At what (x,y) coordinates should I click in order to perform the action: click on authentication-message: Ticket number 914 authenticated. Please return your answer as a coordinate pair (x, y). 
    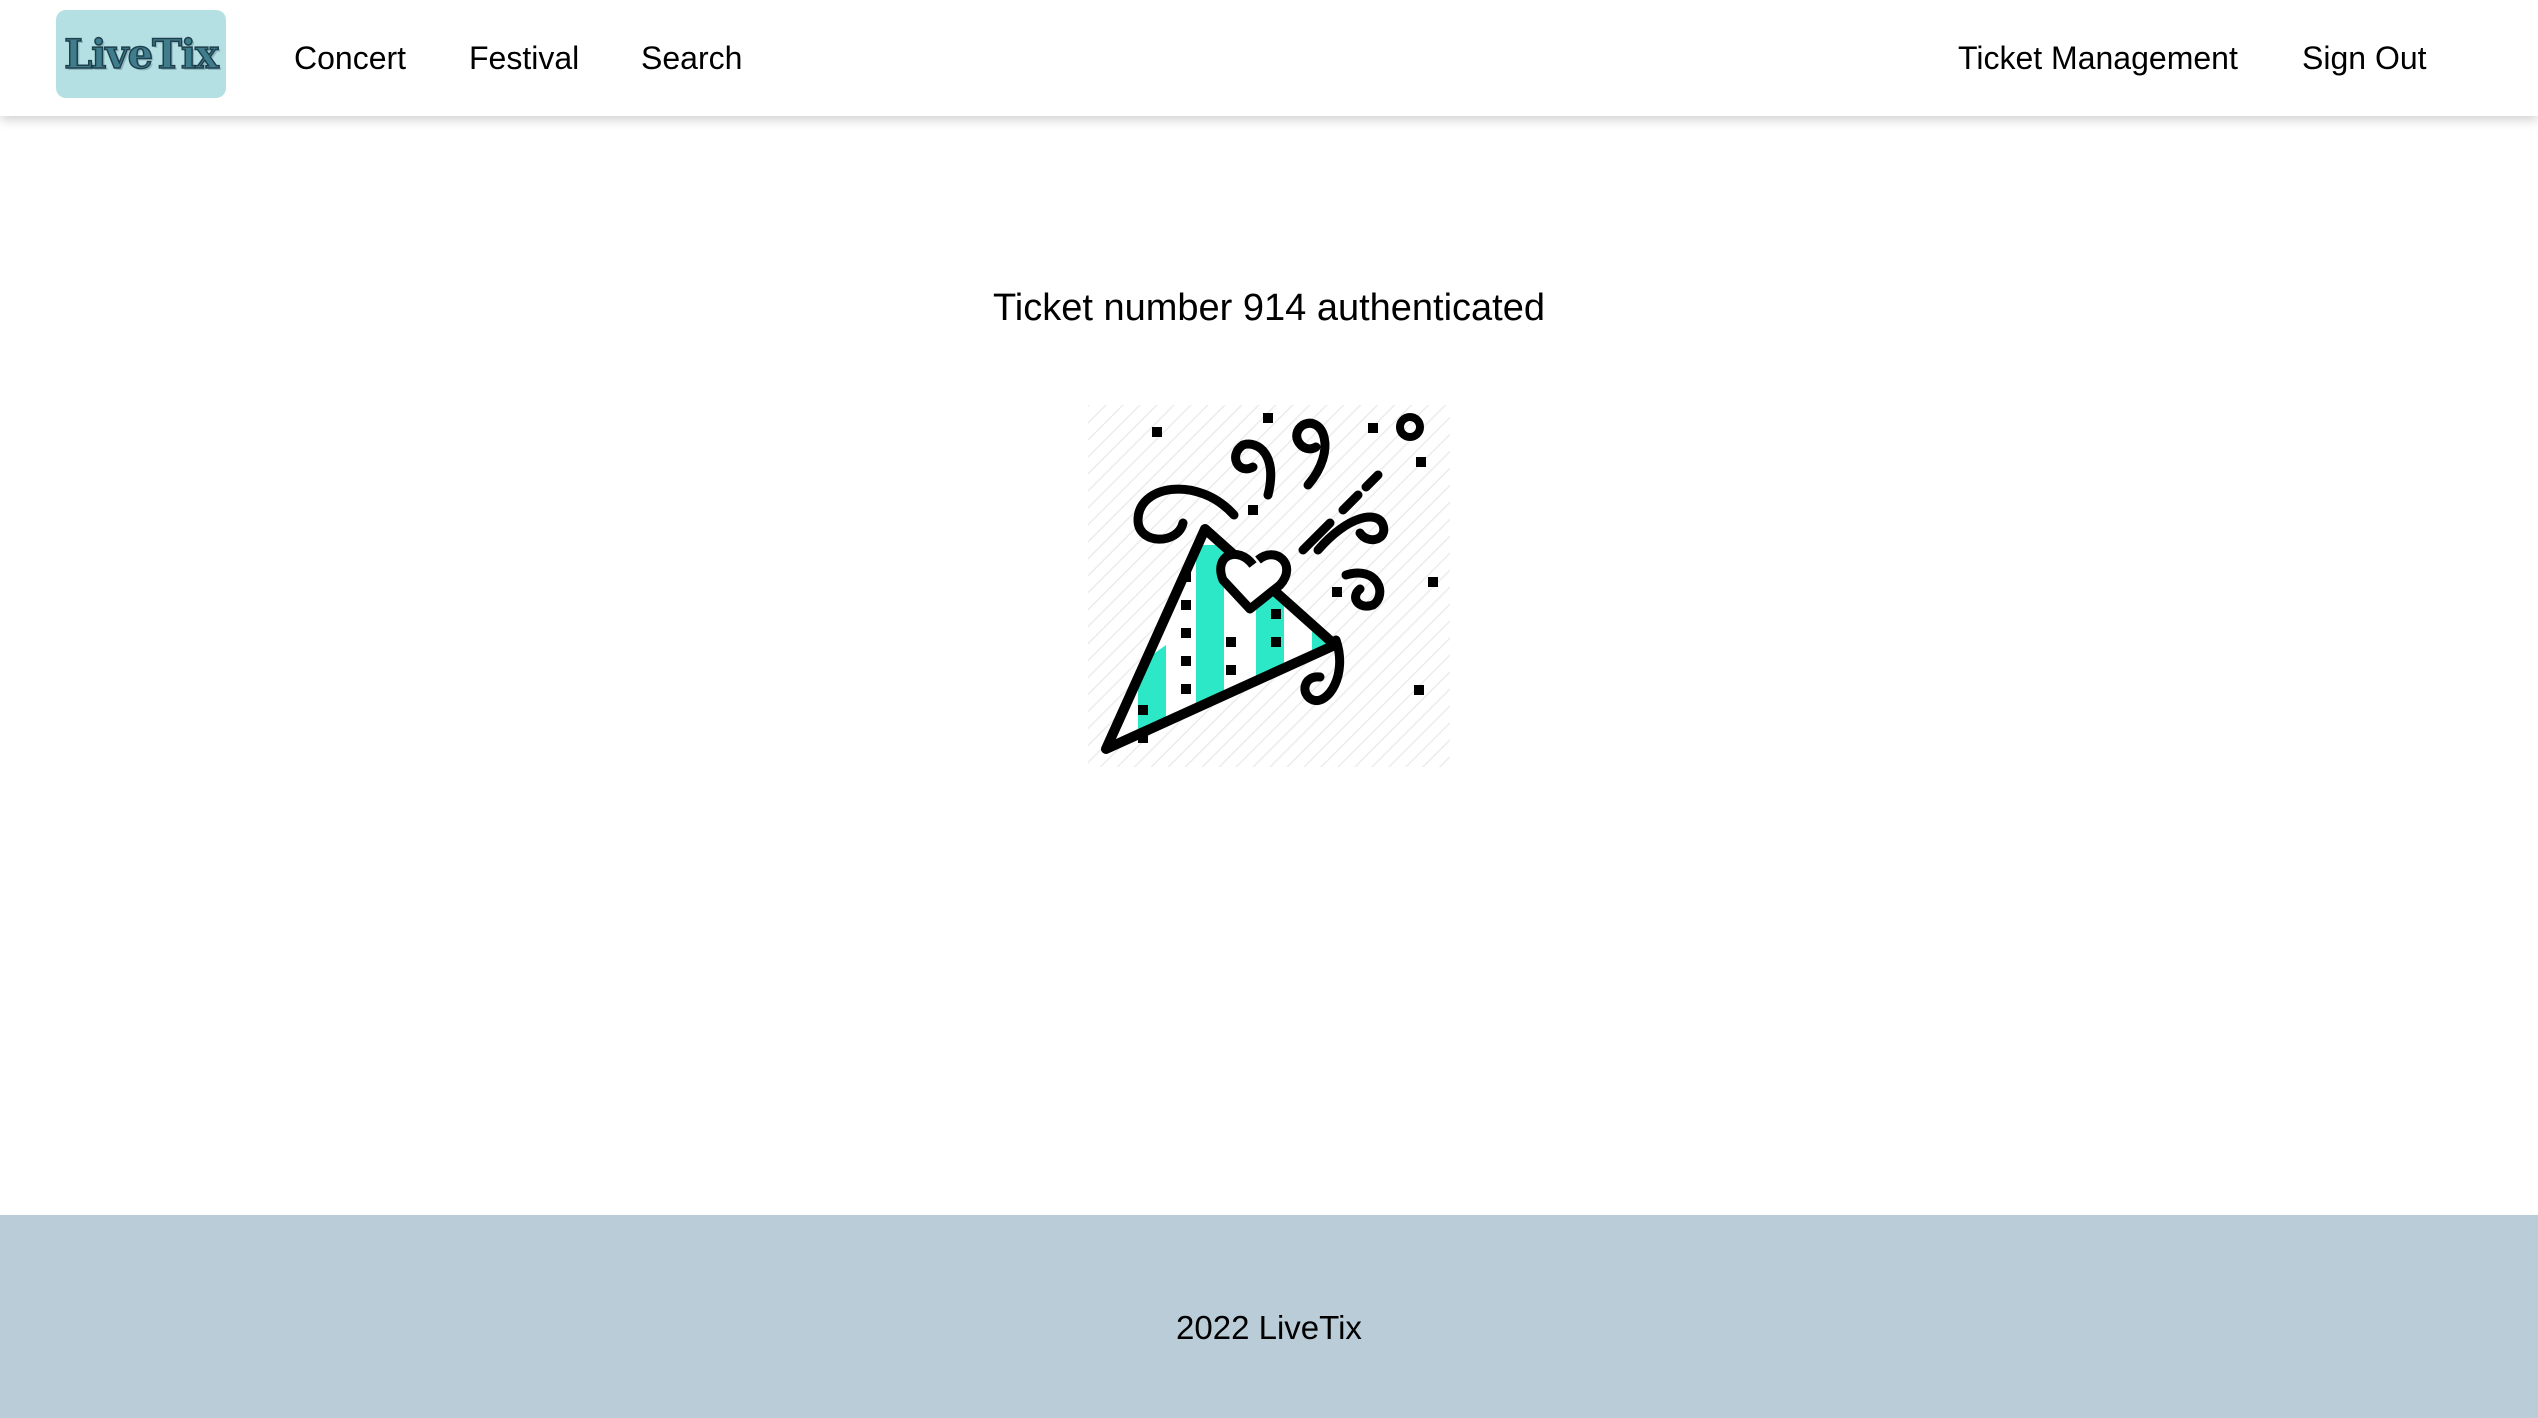
    Looking at the image, I should click on (1269, 308).